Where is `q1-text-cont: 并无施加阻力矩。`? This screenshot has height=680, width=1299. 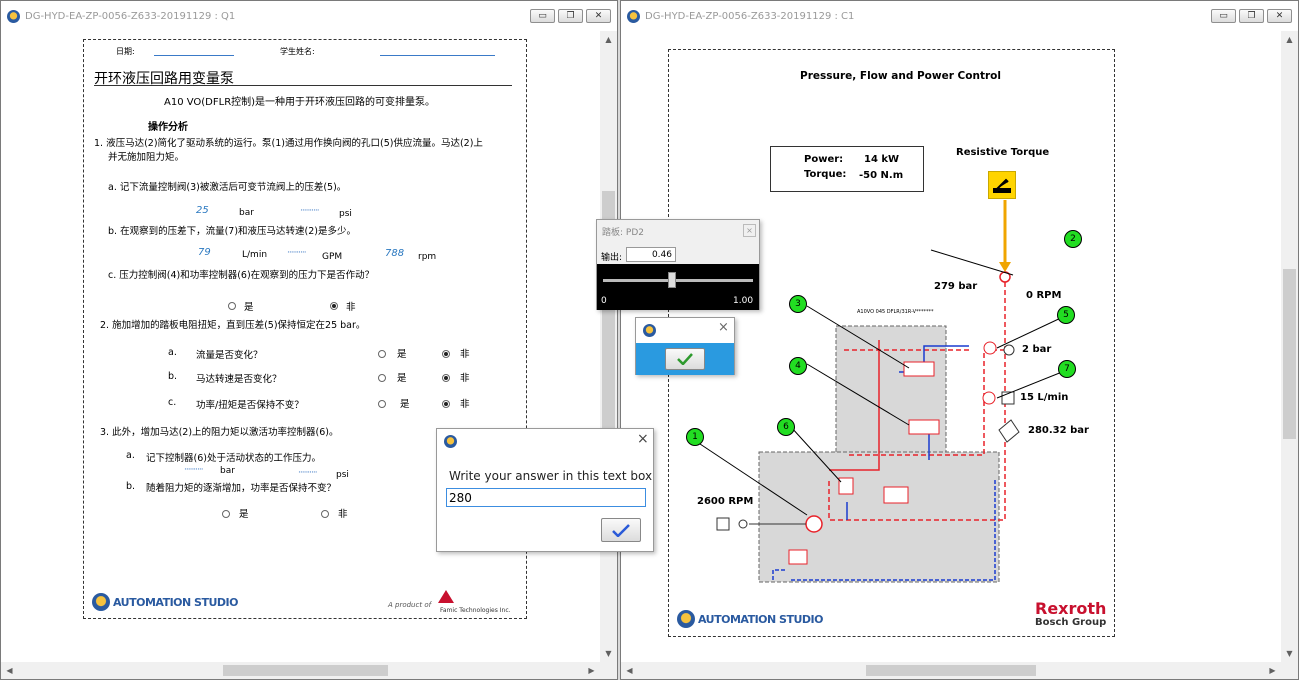 q1-text-cont: 并无施加阻力矩。 is located at coordinates (146, 157).